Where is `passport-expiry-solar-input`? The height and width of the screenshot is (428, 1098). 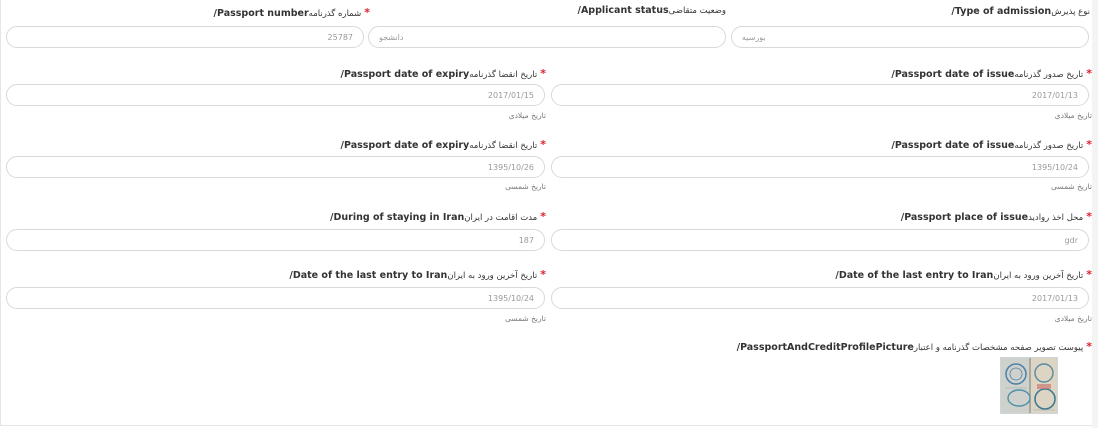
passport-expiry-solar-input is located at coordinates (275, 167).